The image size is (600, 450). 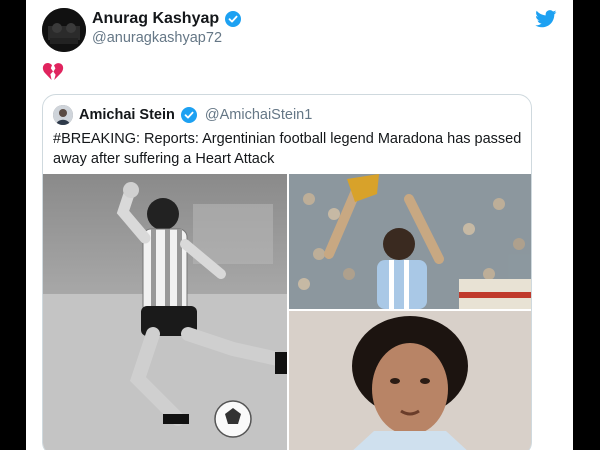 I want to click on quoted-handle: @AmichaiStein1, so click(x=258, y=115).